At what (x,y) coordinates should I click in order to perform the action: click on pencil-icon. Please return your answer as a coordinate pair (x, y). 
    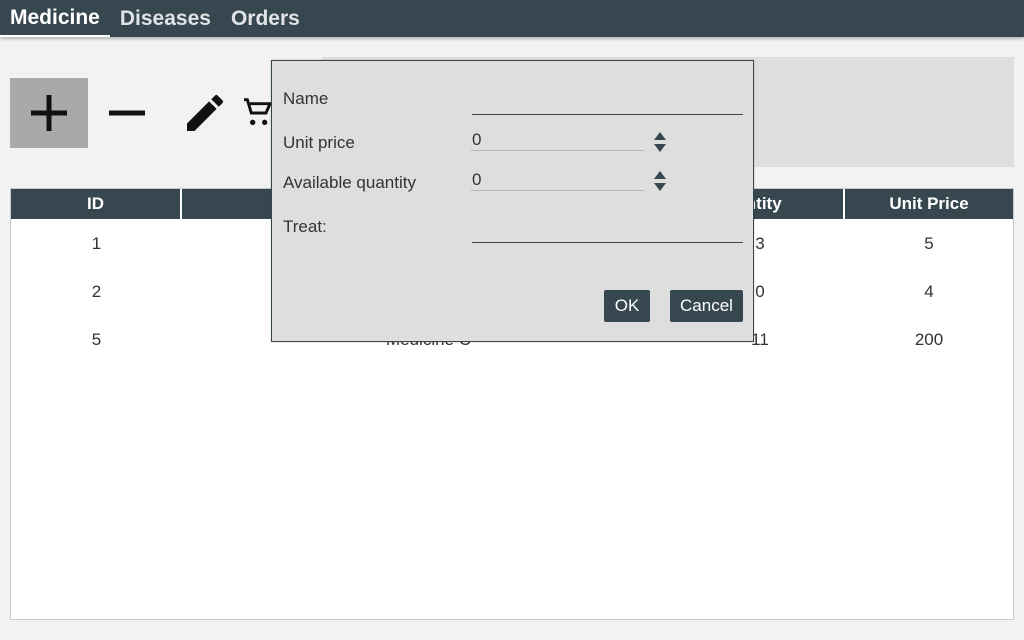
    Looking at the image, I should click on (205, 112).